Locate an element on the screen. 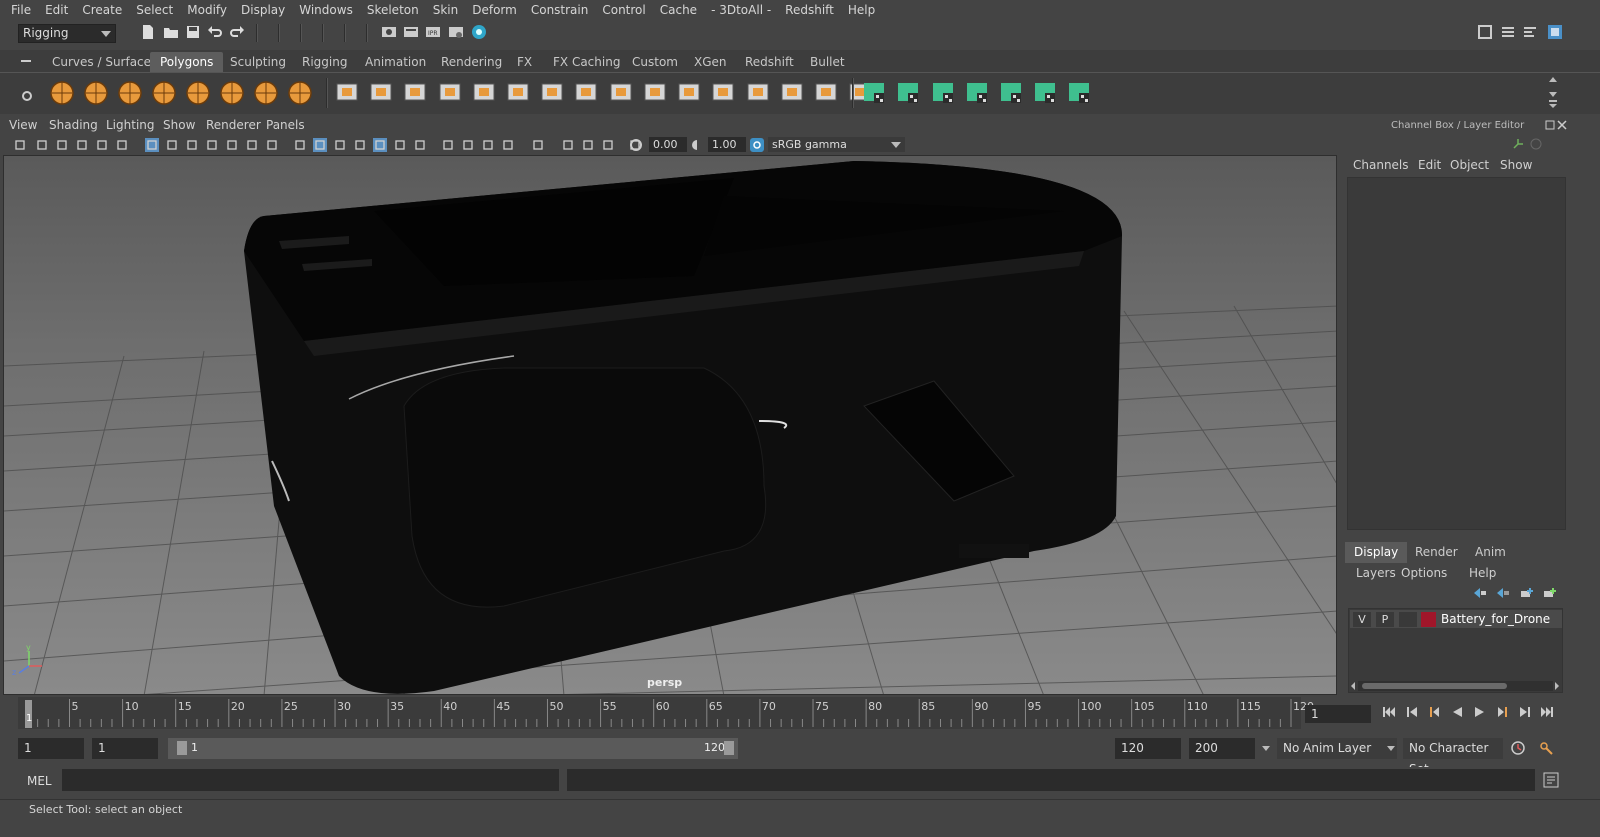 Image resolution: width=1600 pixels, height=837 pixels. gamma-icon is located at coordinates (697, 145).